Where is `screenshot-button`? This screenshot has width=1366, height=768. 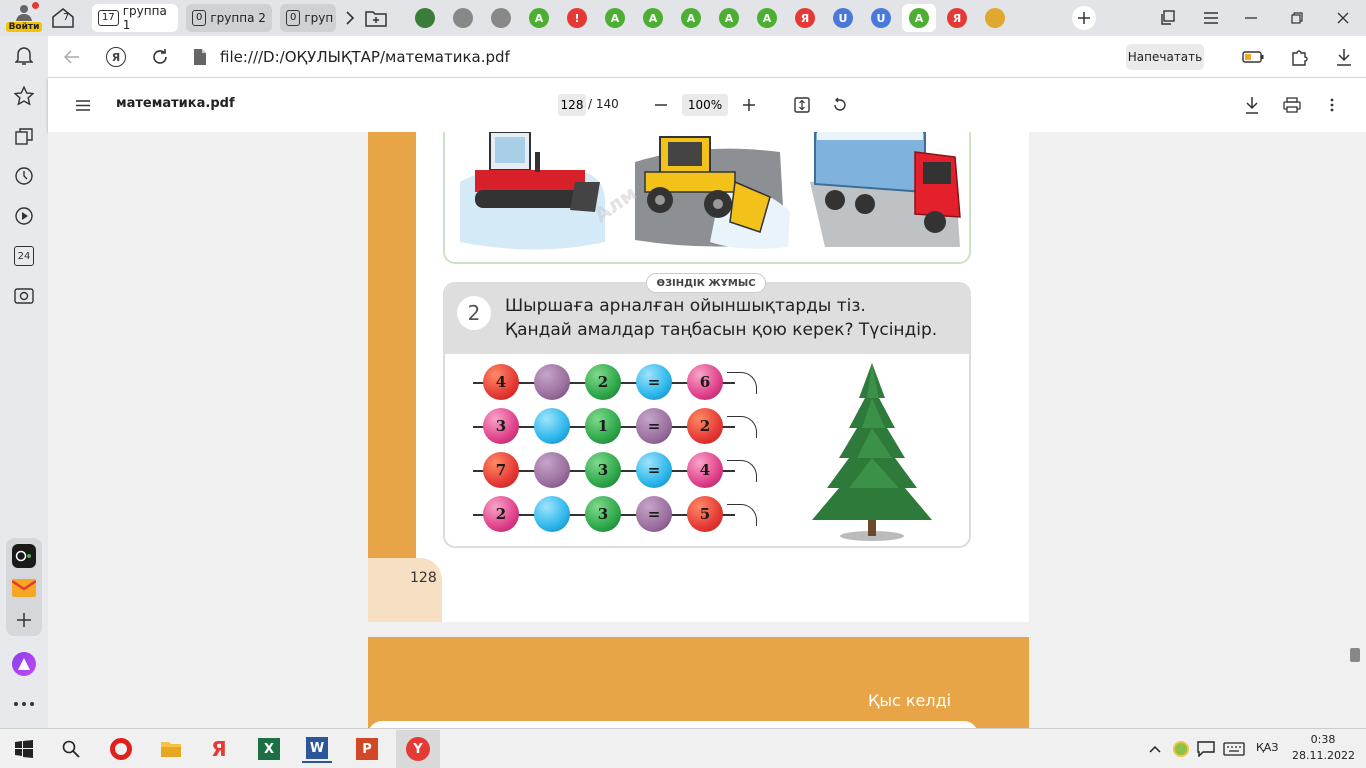
screenshot-button is located at coordinates (24, 296).